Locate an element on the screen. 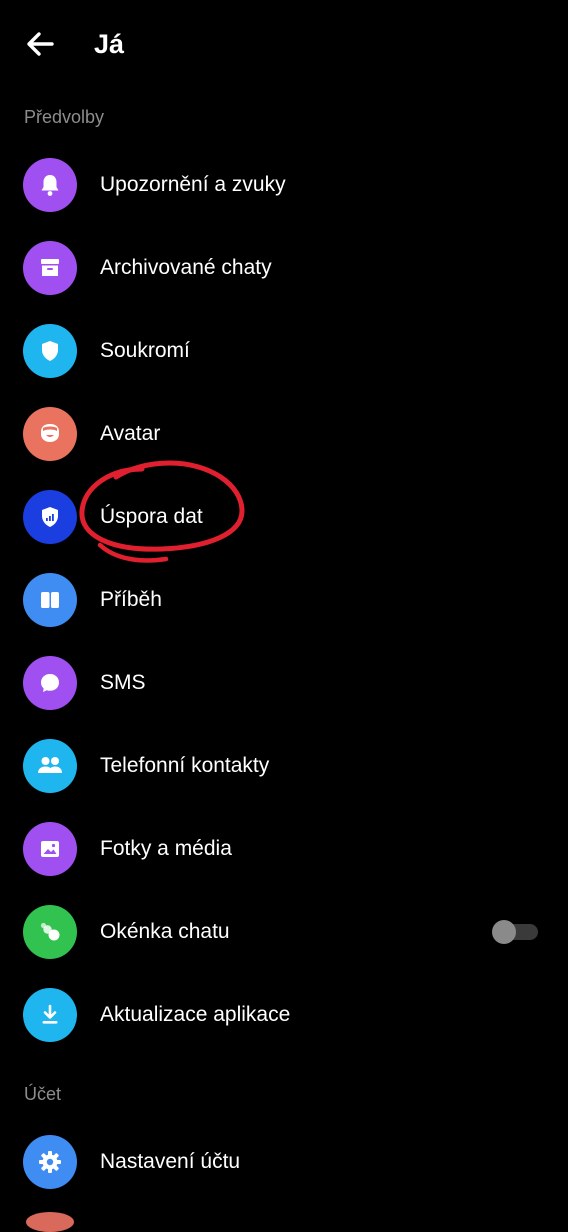  next-item-icon-peek is located at coordinates (50, 1222).